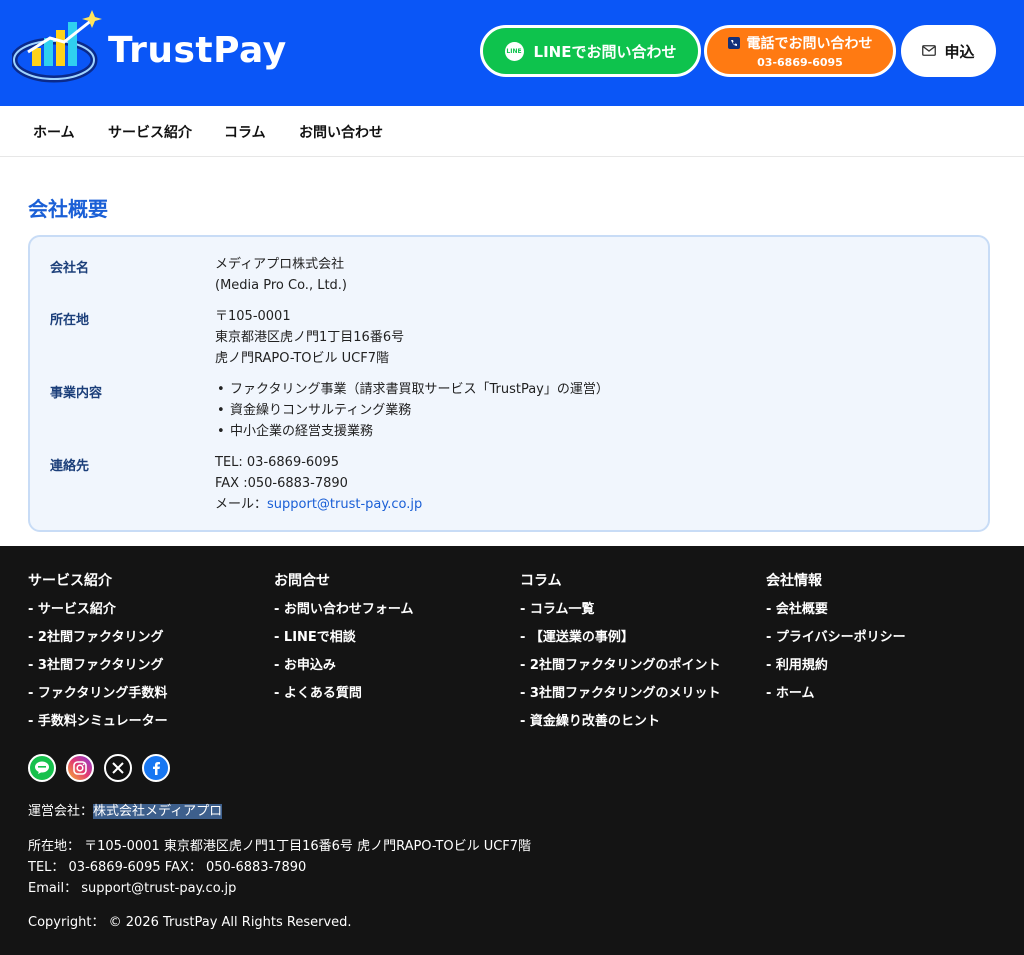 The image size is (1024, 955). I want to click on address-line: 東京都港区虎ノ門1丁目16番6号, so click(310, 337).